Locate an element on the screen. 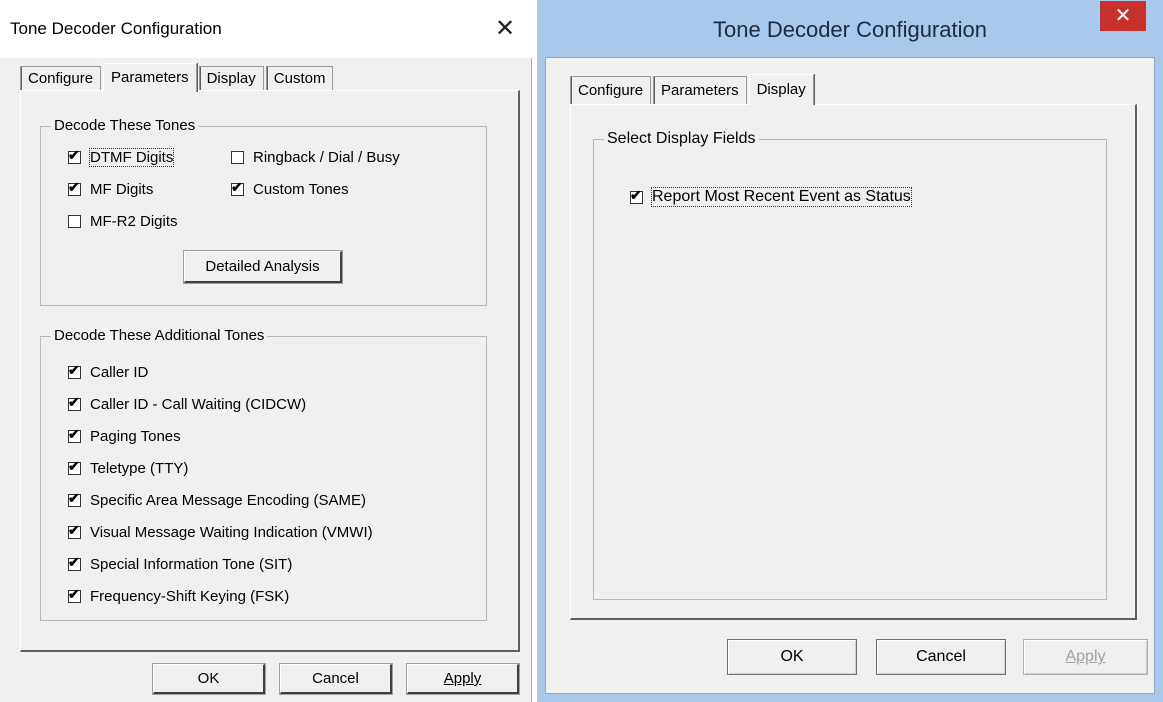 This screenshot has width=1163, height=702. detailed-analysis-button: Detailed Analysis is located at coordinates (263, 267).